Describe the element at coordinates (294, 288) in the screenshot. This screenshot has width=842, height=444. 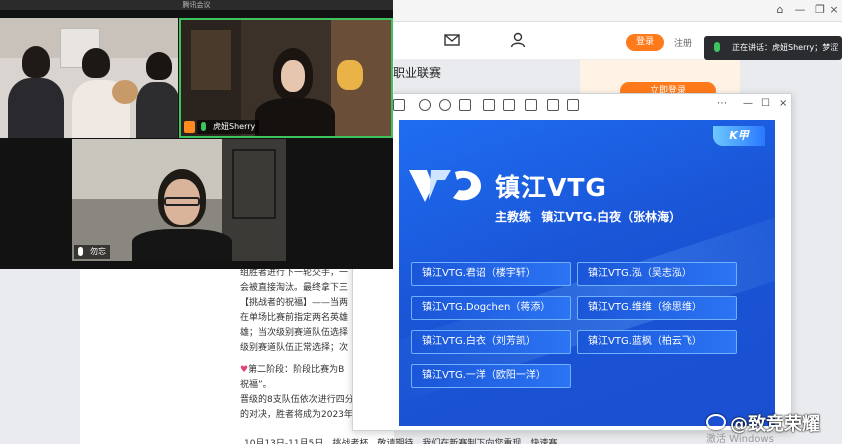
I see `article-line: 会被直接淘汰。最终拿下三` at that location.